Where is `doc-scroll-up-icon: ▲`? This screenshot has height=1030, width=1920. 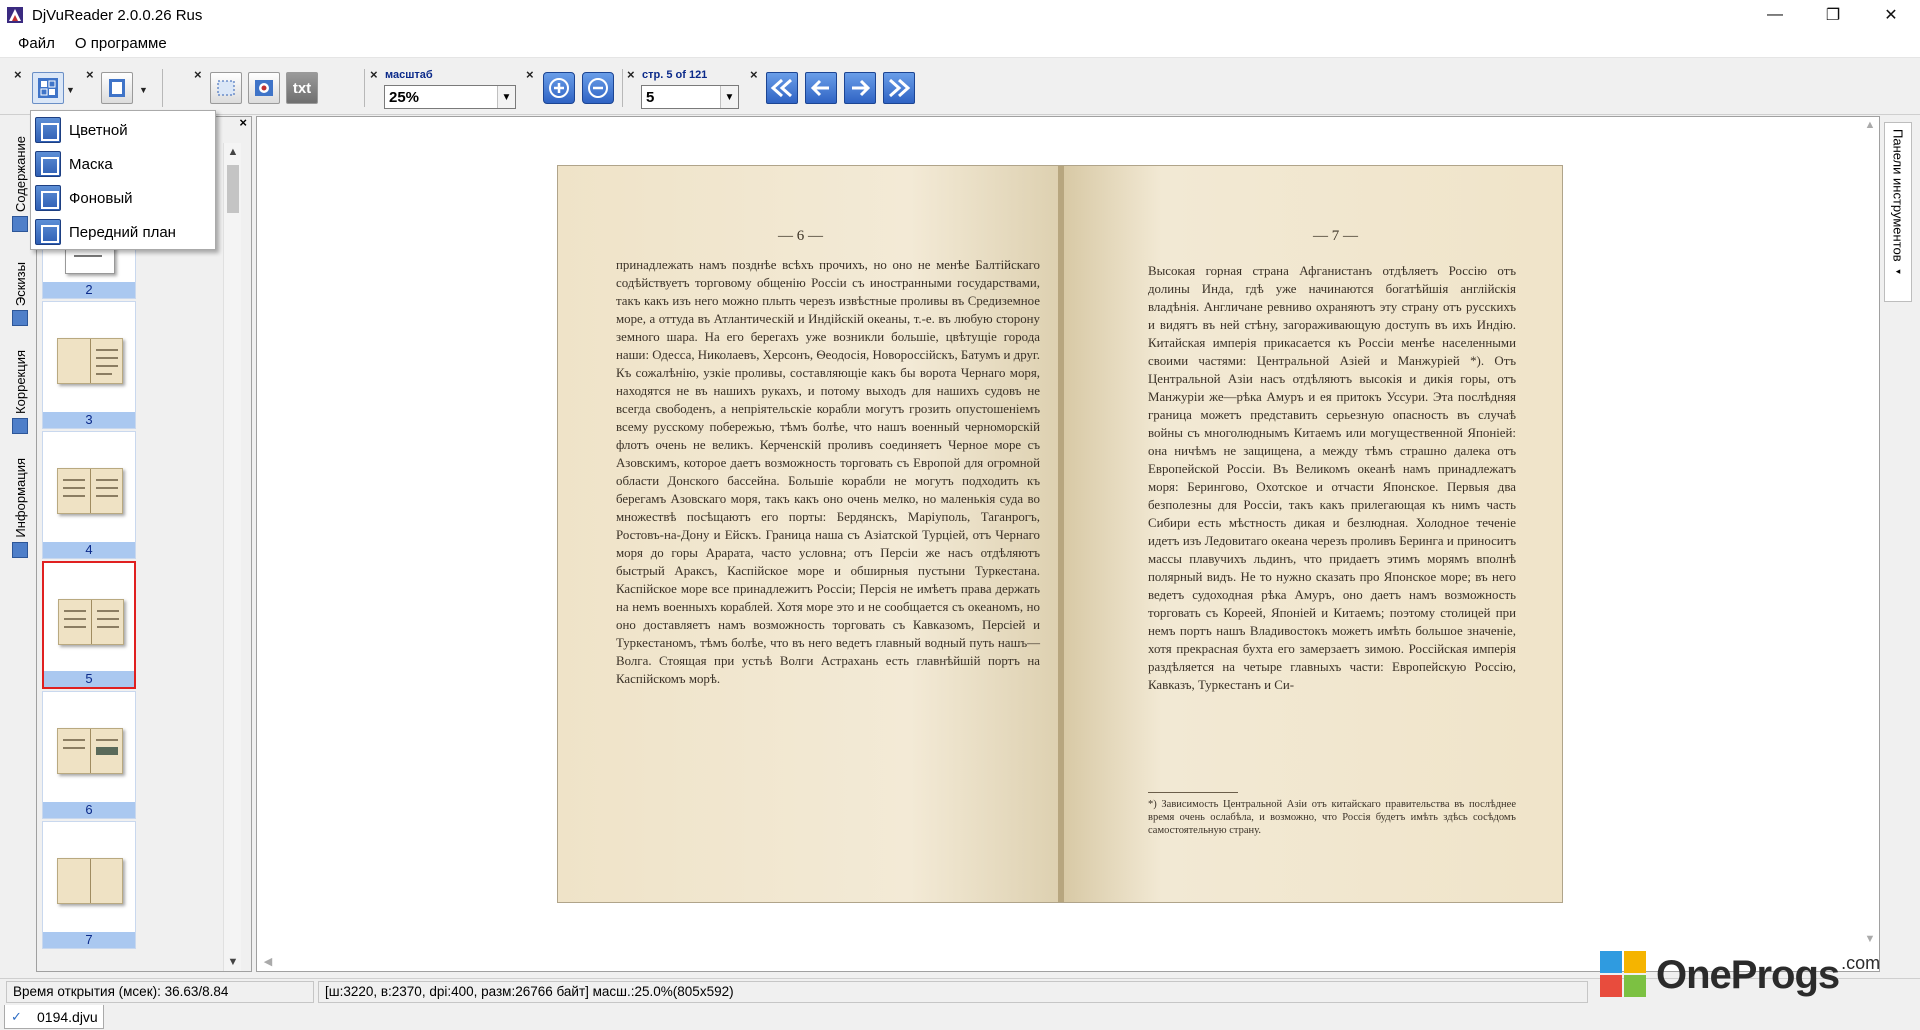
doc-scroll-up-icon: ▲ is located at coordinates (1870, 128).